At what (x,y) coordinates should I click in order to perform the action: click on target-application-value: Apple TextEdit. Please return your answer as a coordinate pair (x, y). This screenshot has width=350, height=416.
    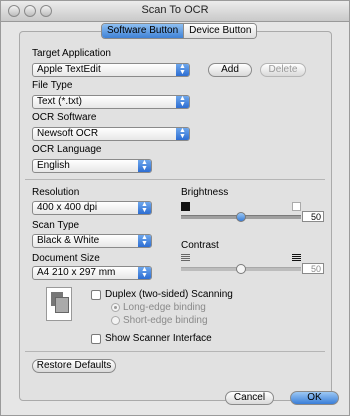
    Looking at the image, I should click on (69, 69).